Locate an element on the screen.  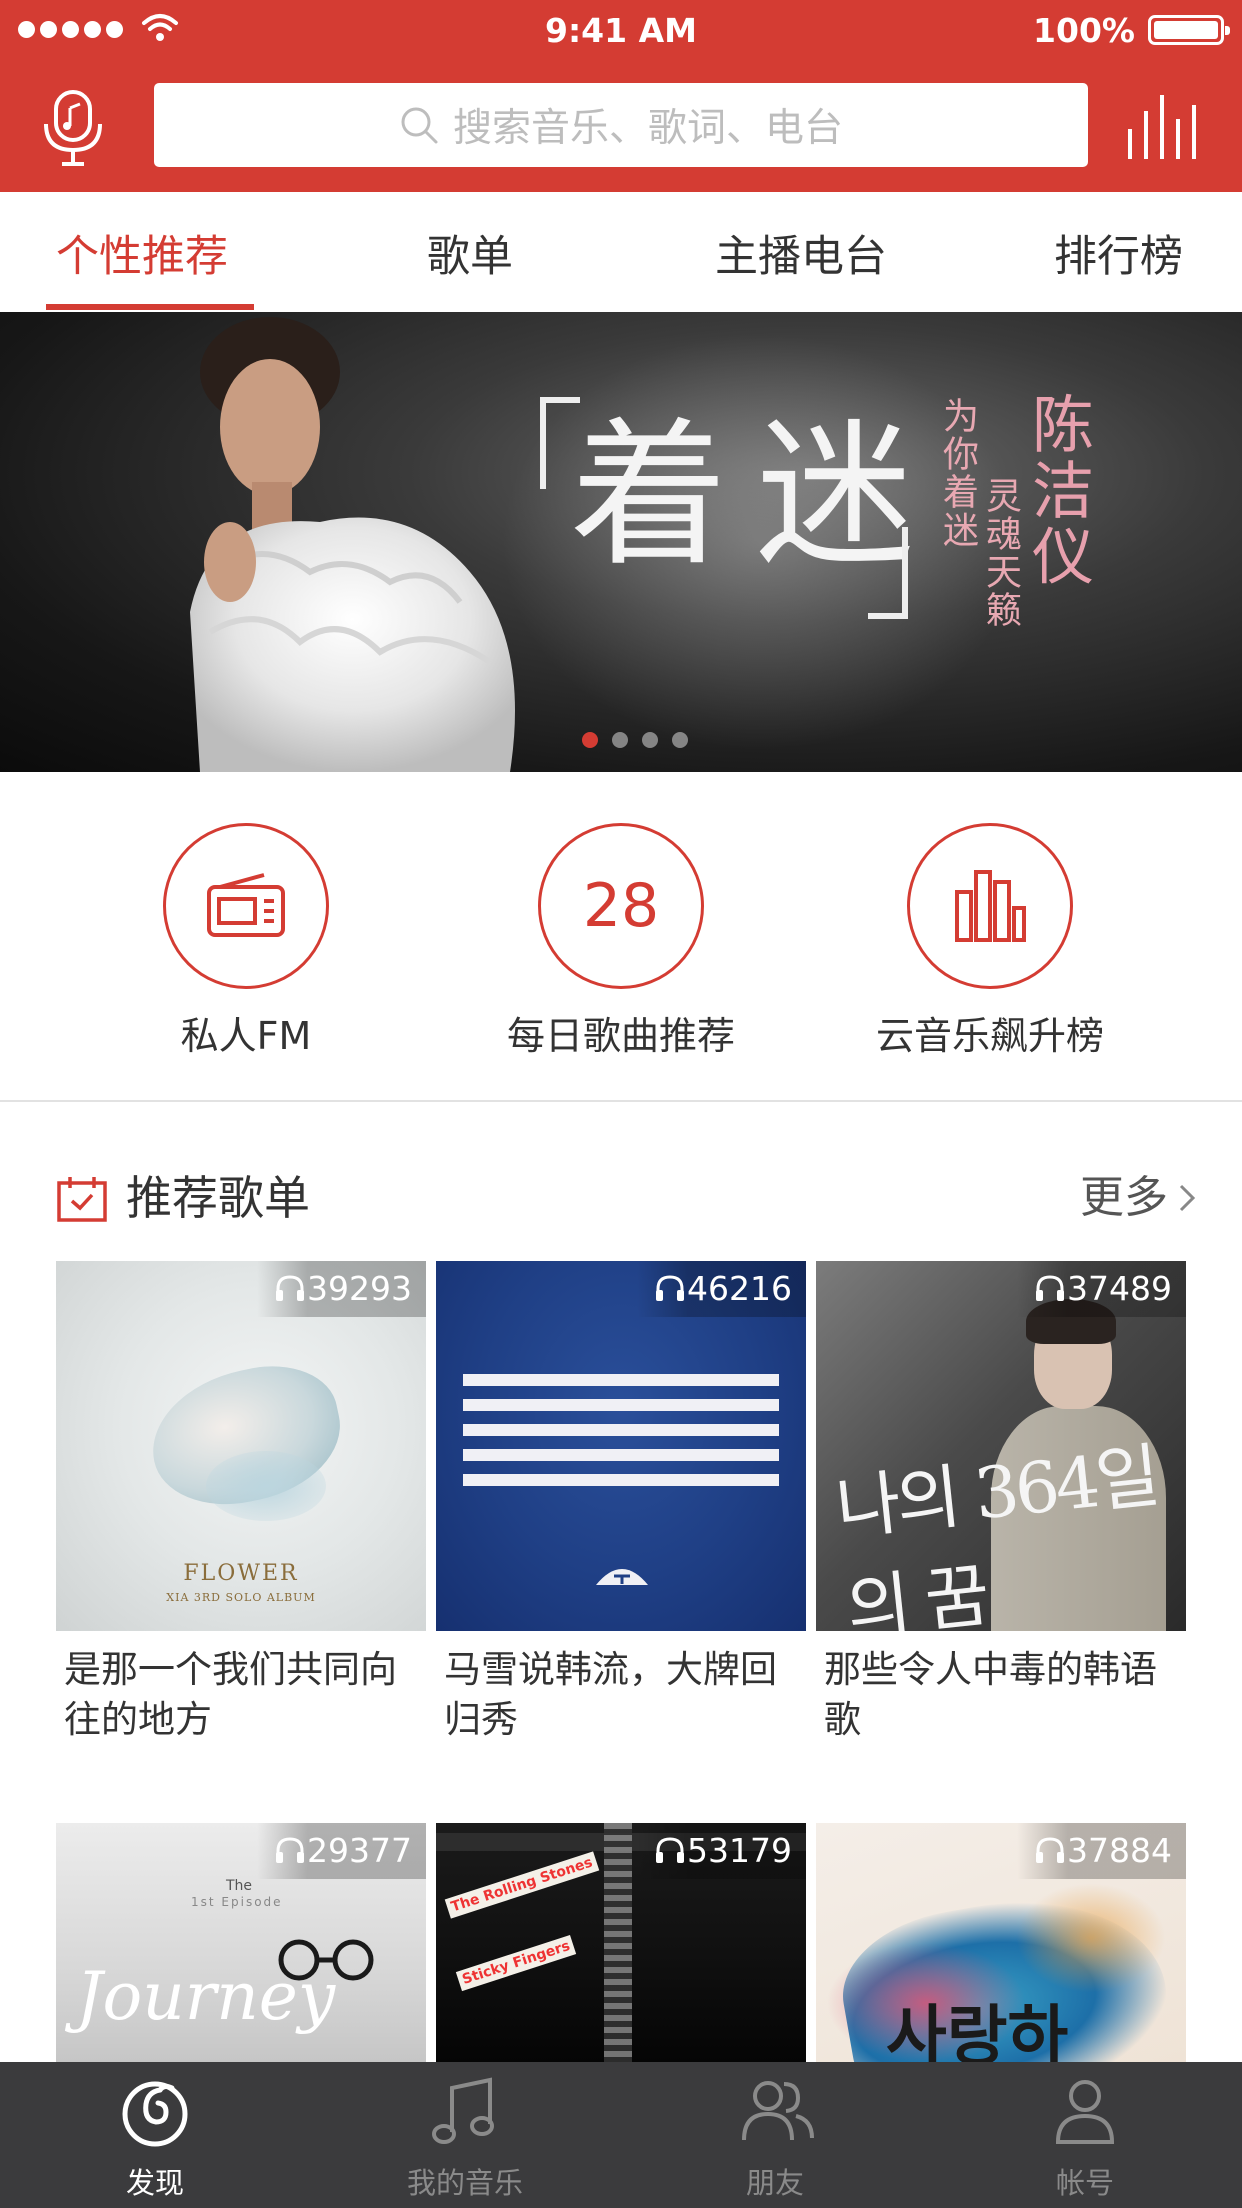
playlist-title: 马雪说韩流，大牌回归秀 is located at coordinates (624, 1695).